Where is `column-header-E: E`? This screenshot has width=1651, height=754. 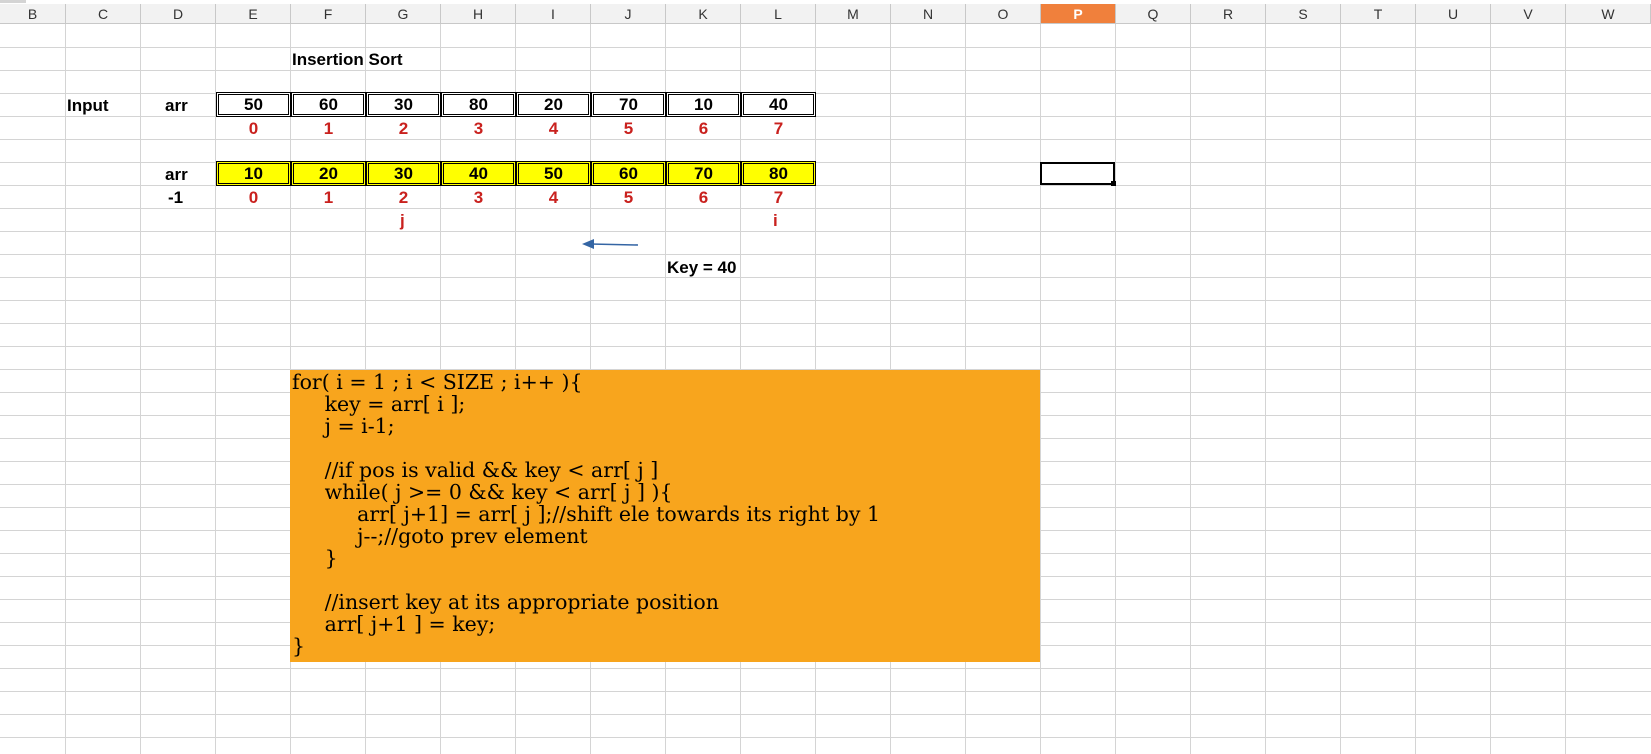 column-header-E: E is located at coordinates (253, 14).